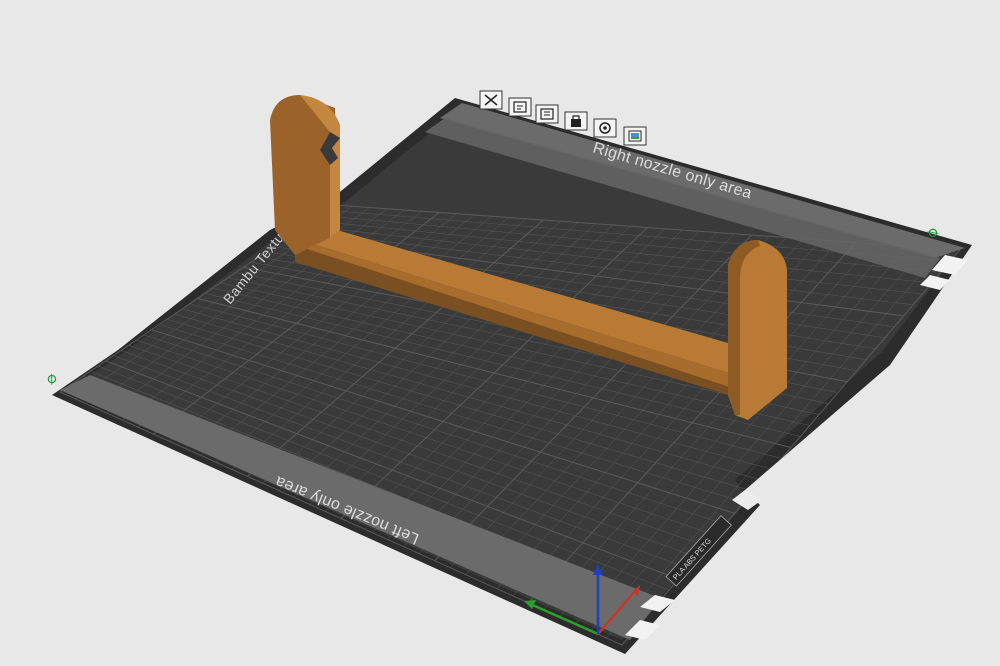 The width and height of the screenshot is (1000, 666). What do you see at coordinates (605, 128) in the screenshot?
I see `plate-settings-icon` at bounding box center [605, 128].